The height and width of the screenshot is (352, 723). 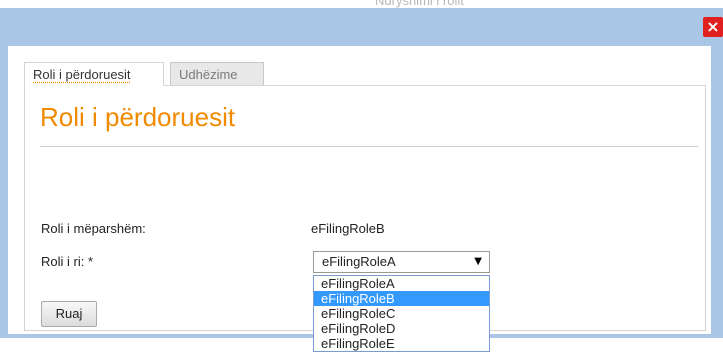 What do you see at coordinates (208, 74) in the screenshot?
I see `tab-instructions-label: Udhëzime` at bounding box center [208, 74].